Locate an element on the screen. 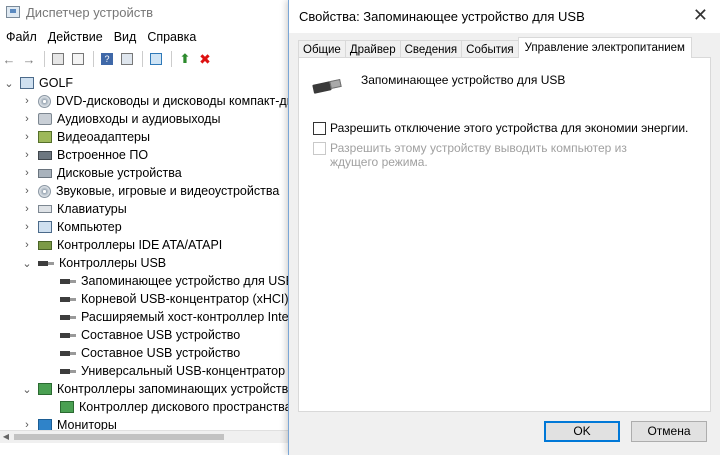  ok-button: OK is located at coordinates (582, 431).